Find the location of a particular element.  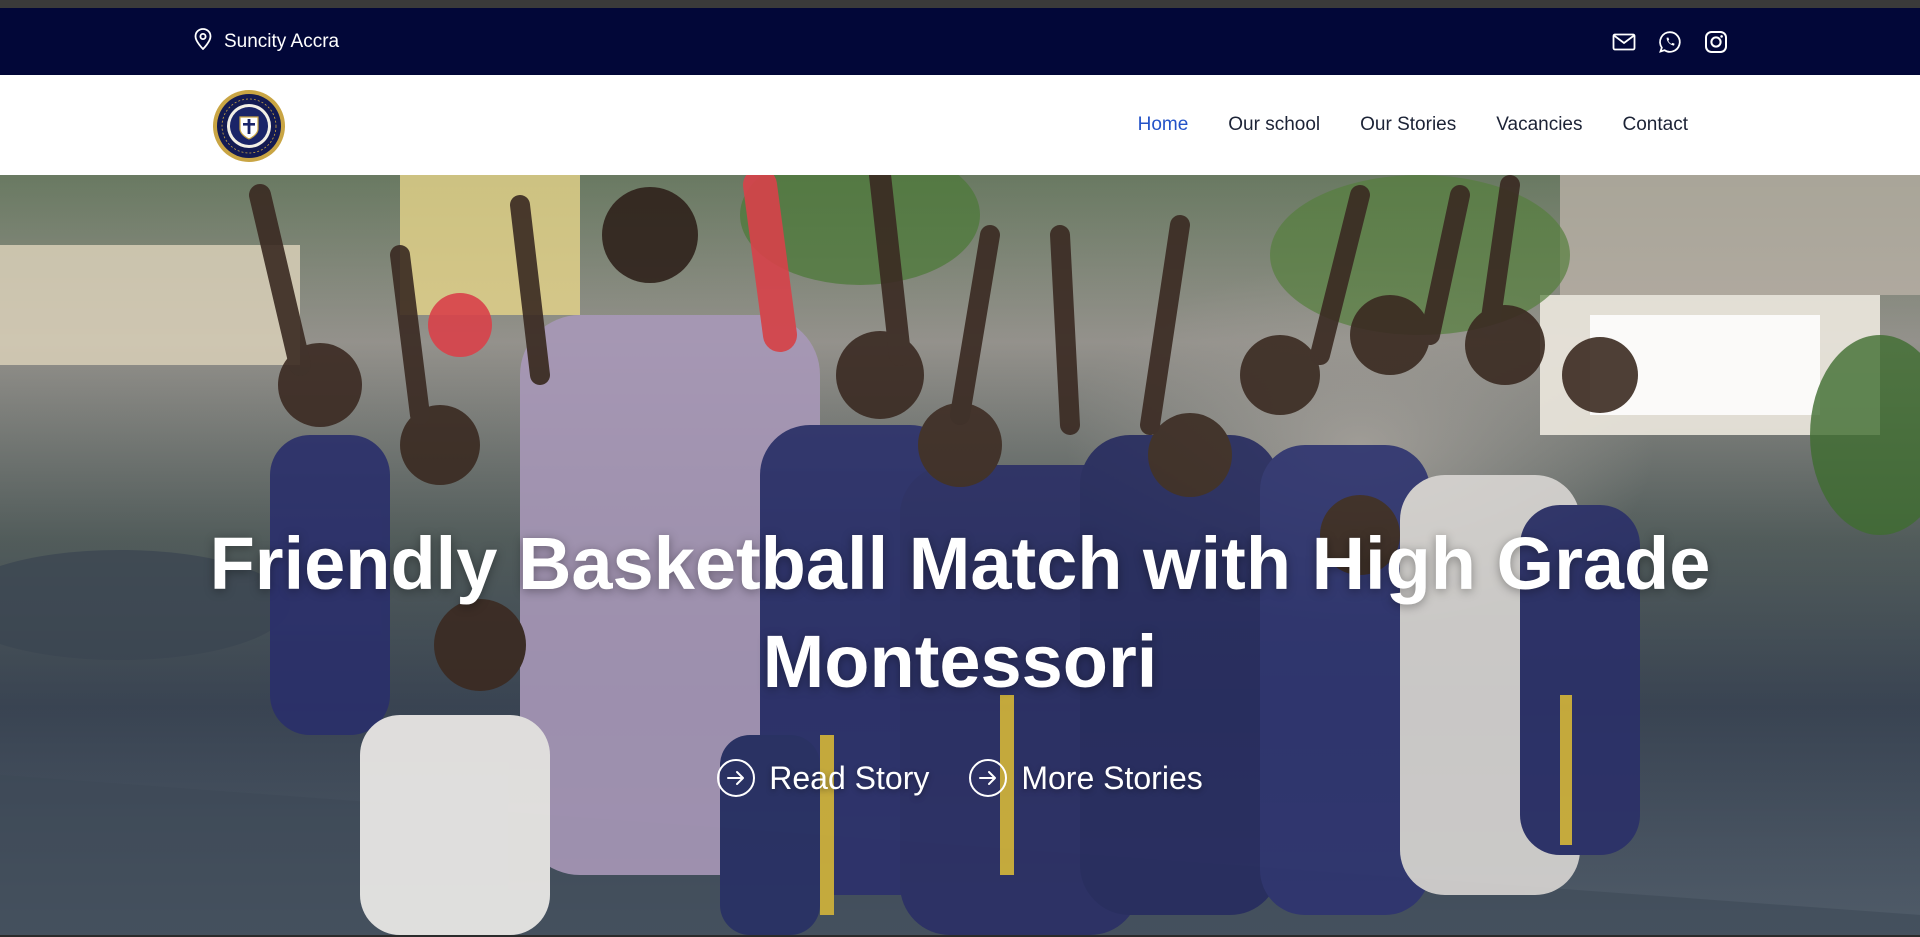

whatsapp-icon is located at coordinates (1670, 42).